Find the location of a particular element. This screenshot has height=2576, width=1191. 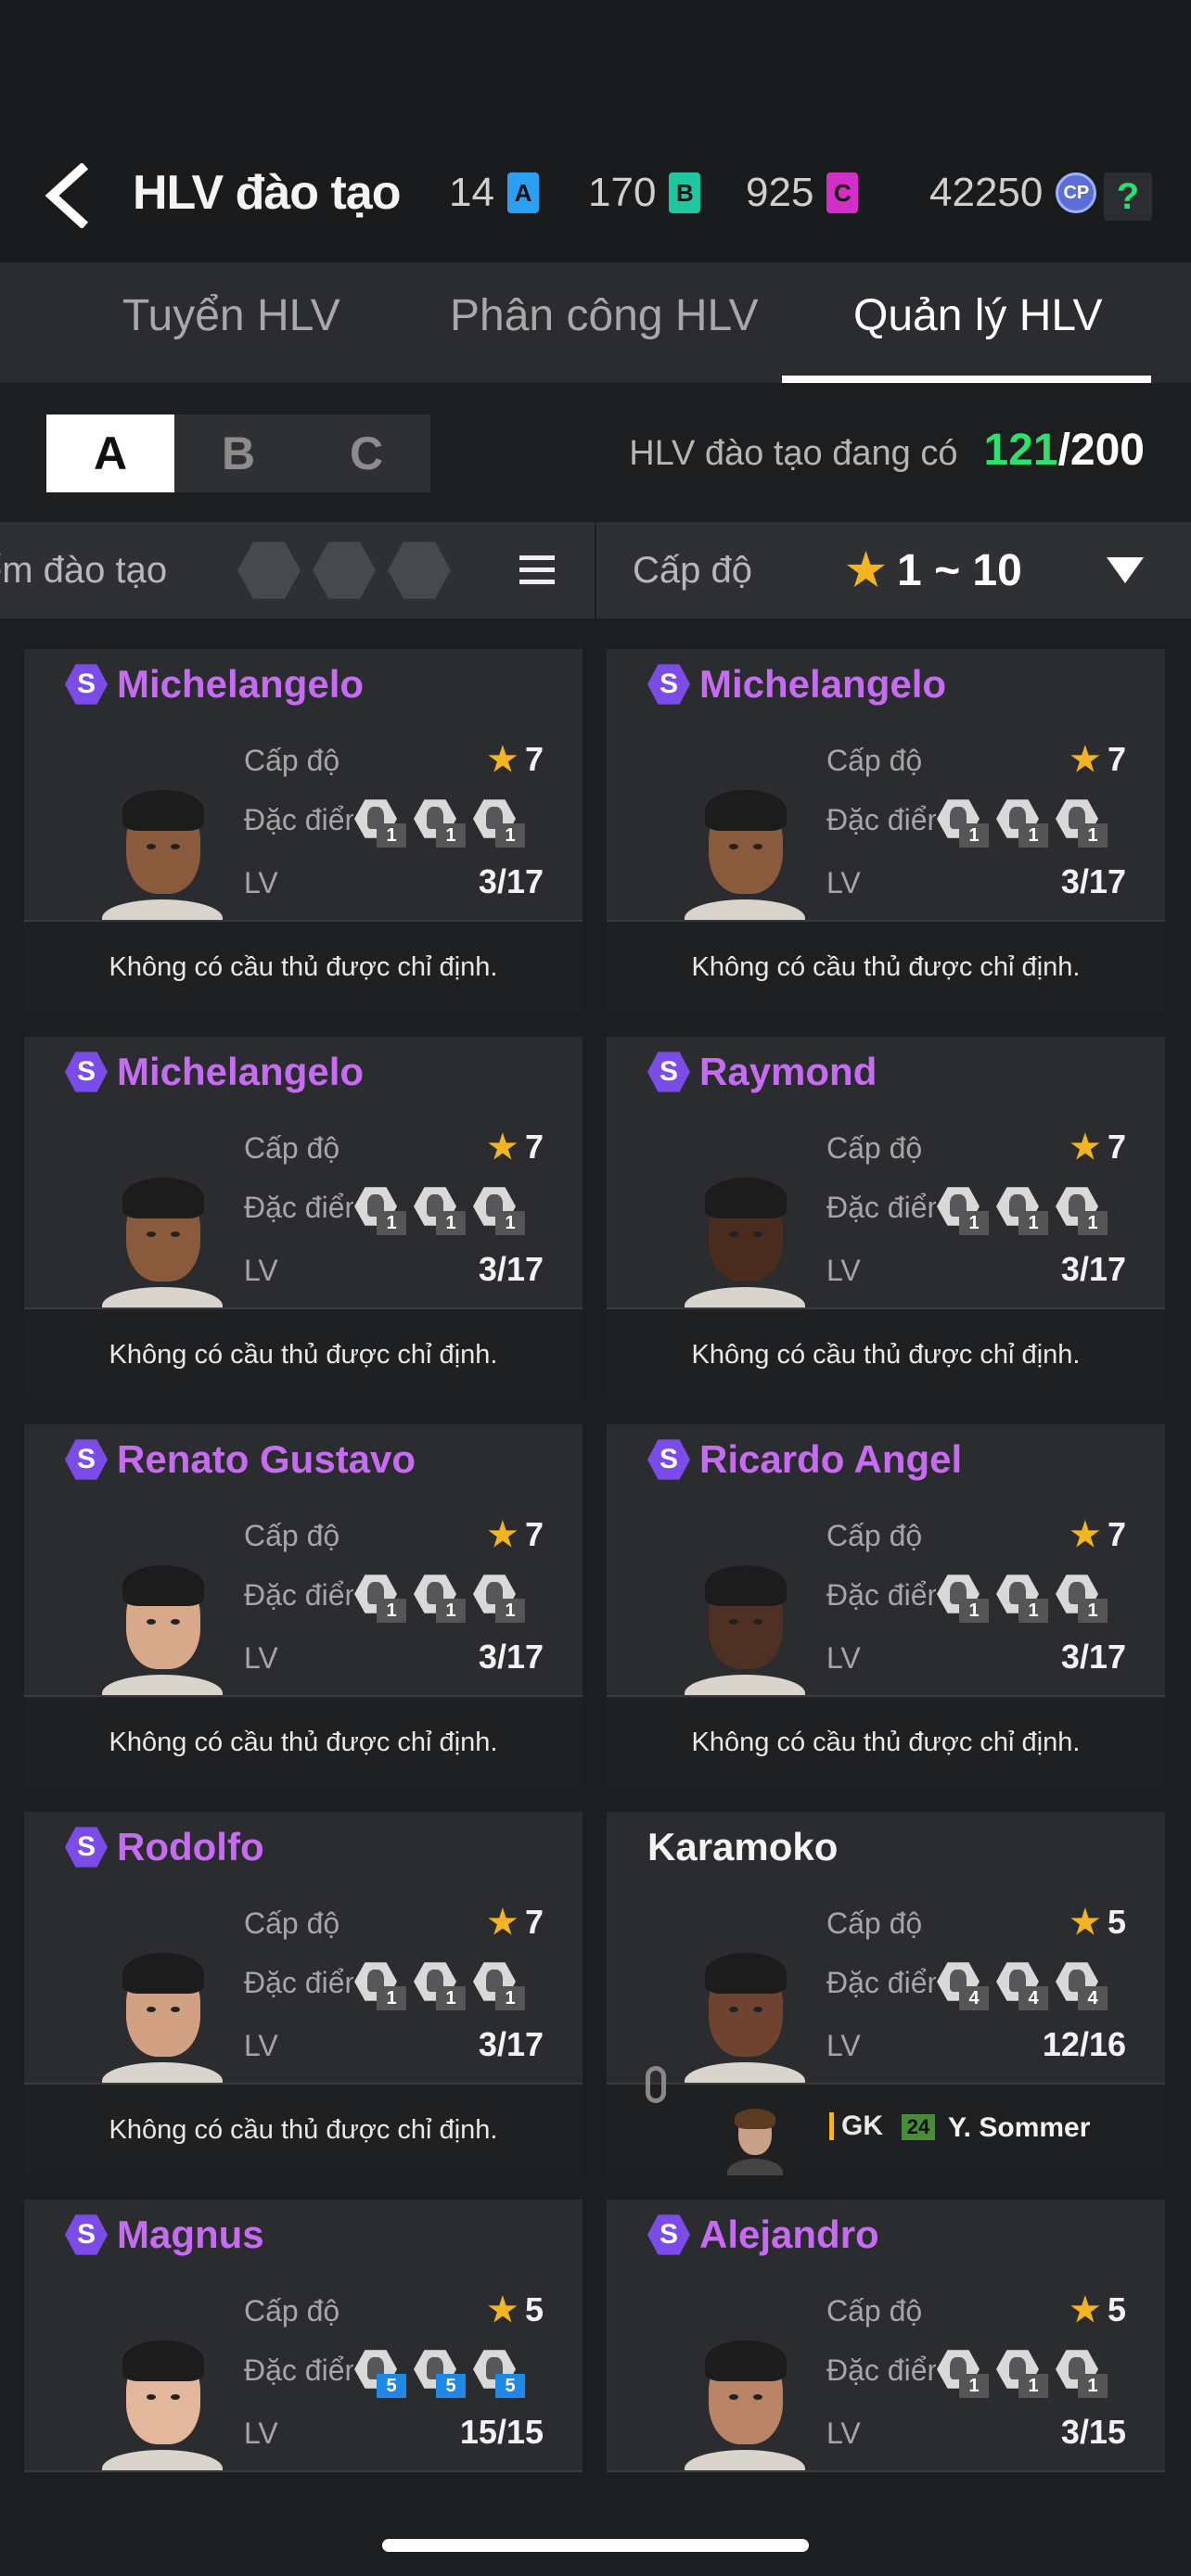

trait-level: 5 is located at coordinates (510, 2386).